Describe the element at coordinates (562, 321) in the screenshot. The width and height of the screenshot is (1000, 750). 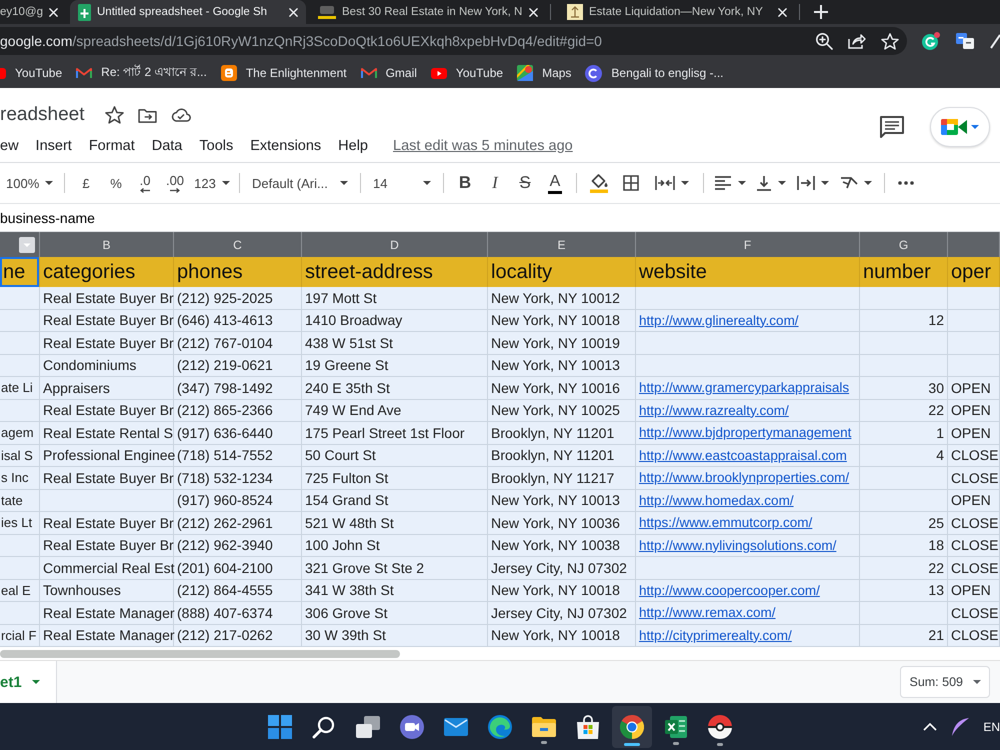
I see `table-cell: New York, NY 10018` at that location.